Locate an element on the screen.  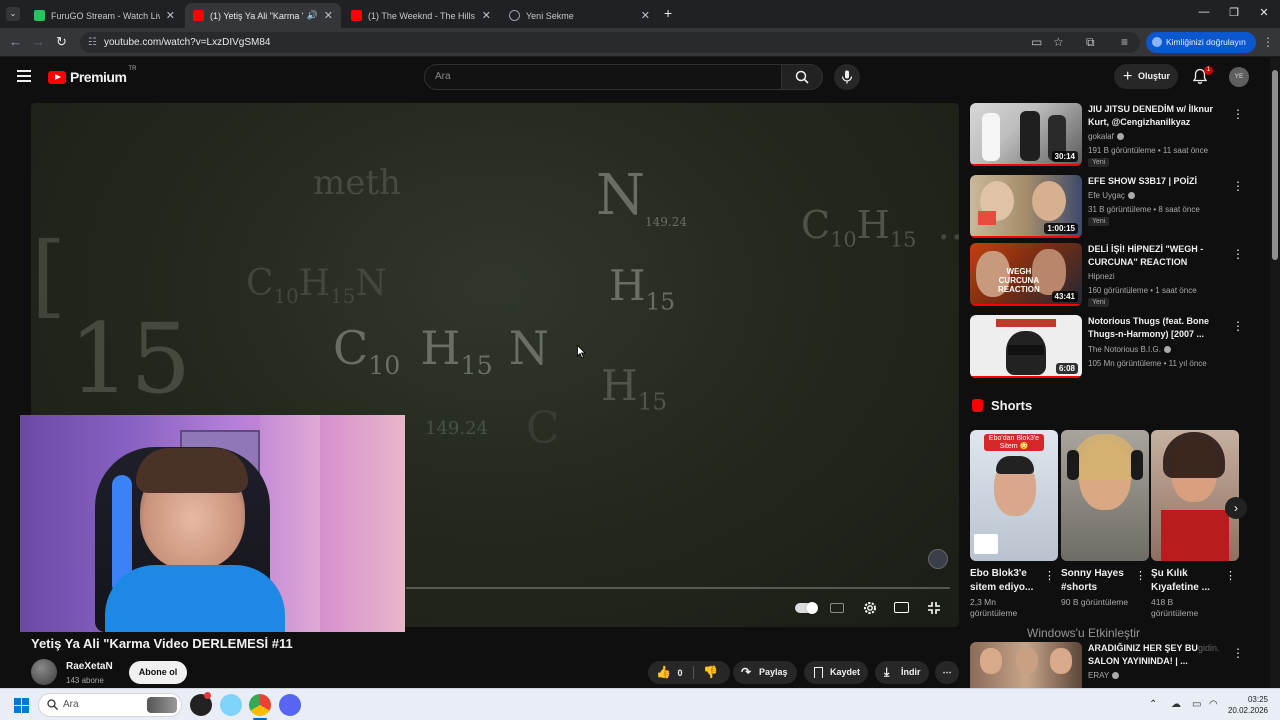
browser-menu-icon: ⋮ is located at coordinates (1268, 42).